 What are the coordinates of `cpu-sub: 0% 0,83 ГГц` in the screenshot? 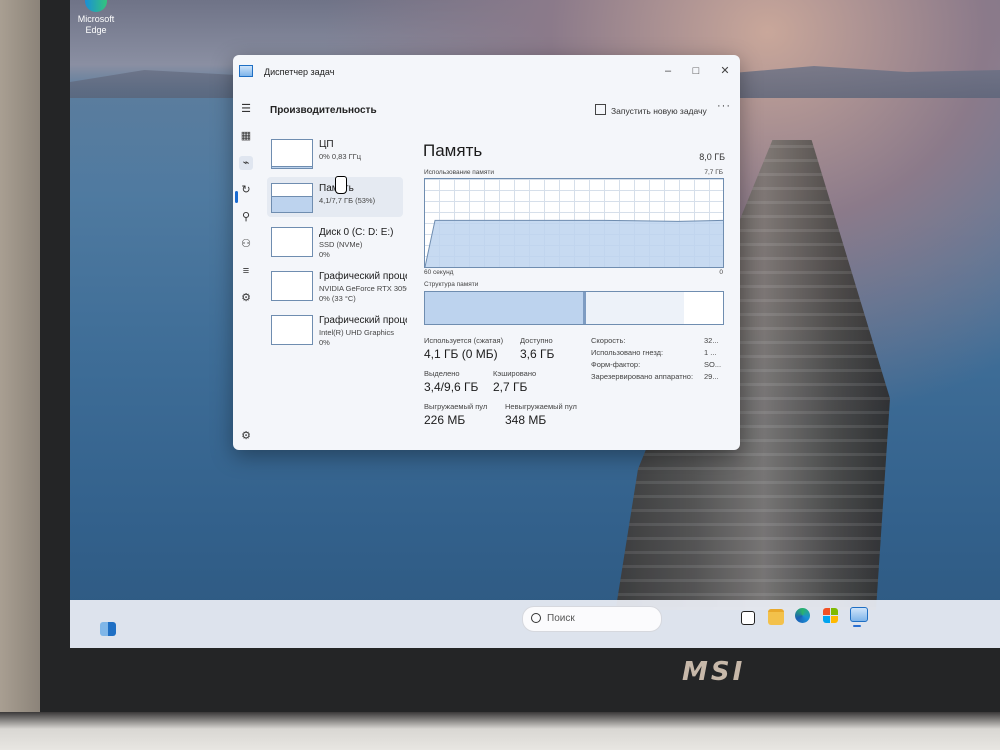 It's located at (340, 156).